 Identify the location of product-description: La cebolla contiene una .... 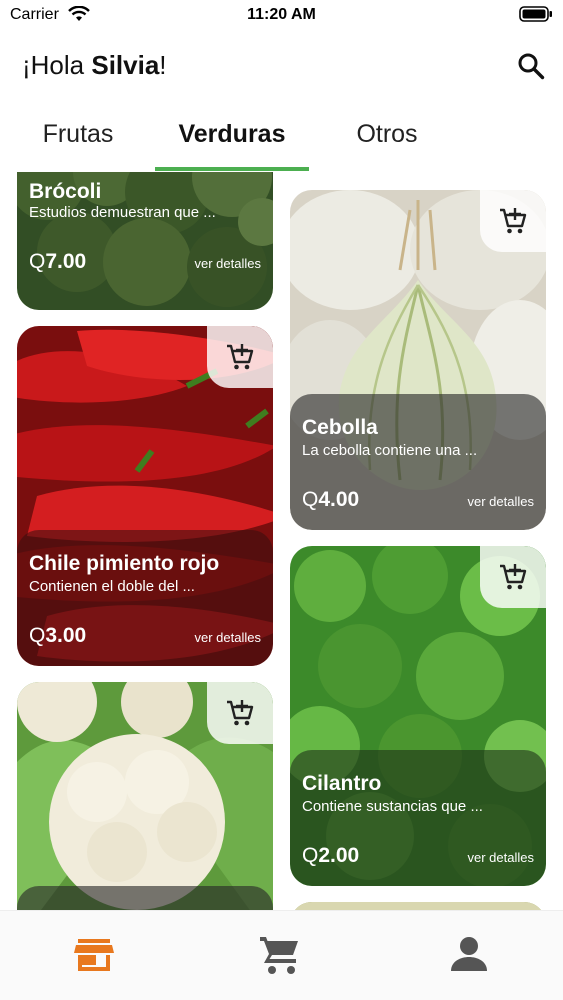
(390, 450).